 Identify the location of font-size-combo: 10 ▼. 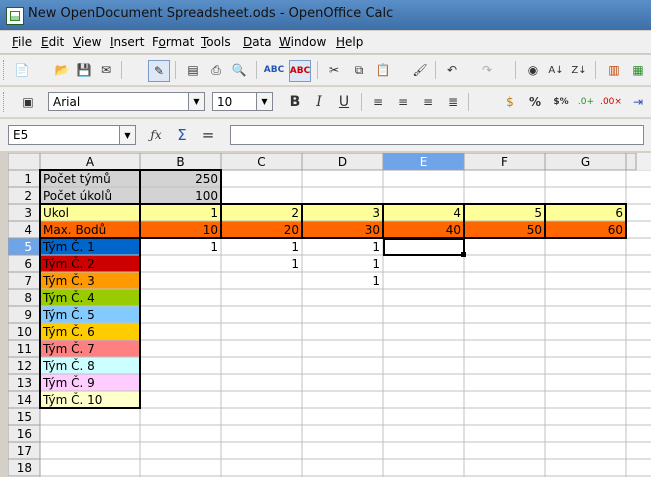
(242, 101).